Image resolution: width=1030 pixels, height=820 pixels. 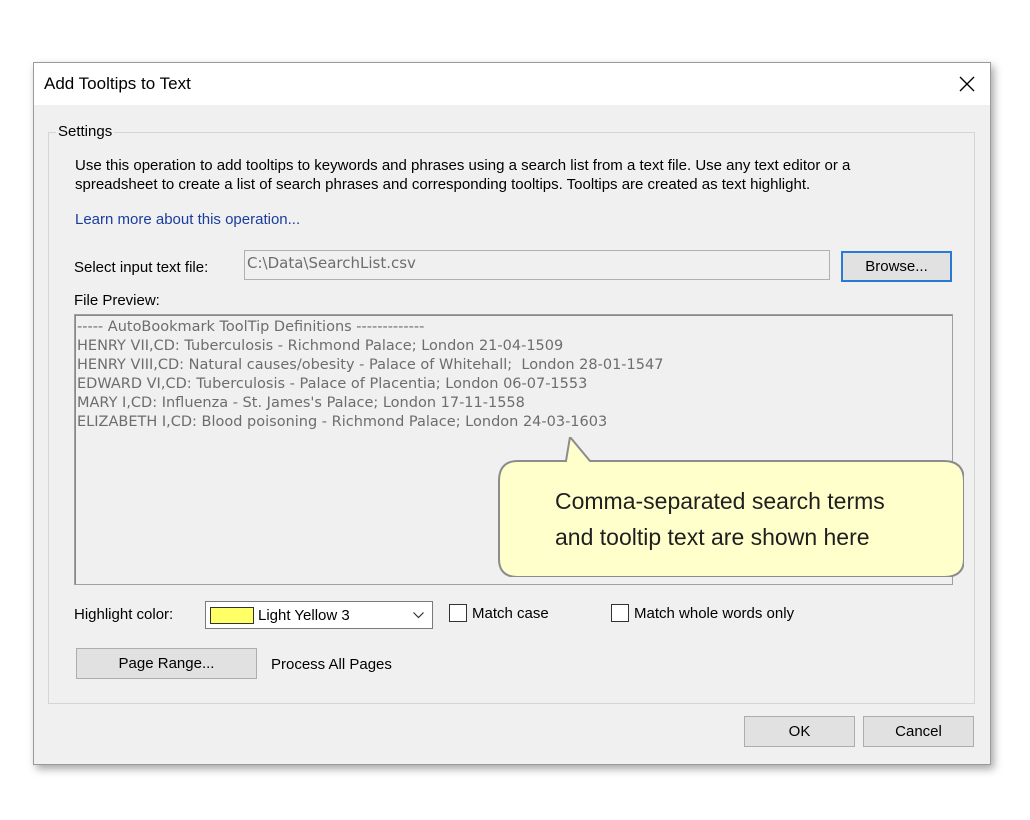 I want to click on callout-line-1: Comma-separated search terms, so click(x=720, y=501).